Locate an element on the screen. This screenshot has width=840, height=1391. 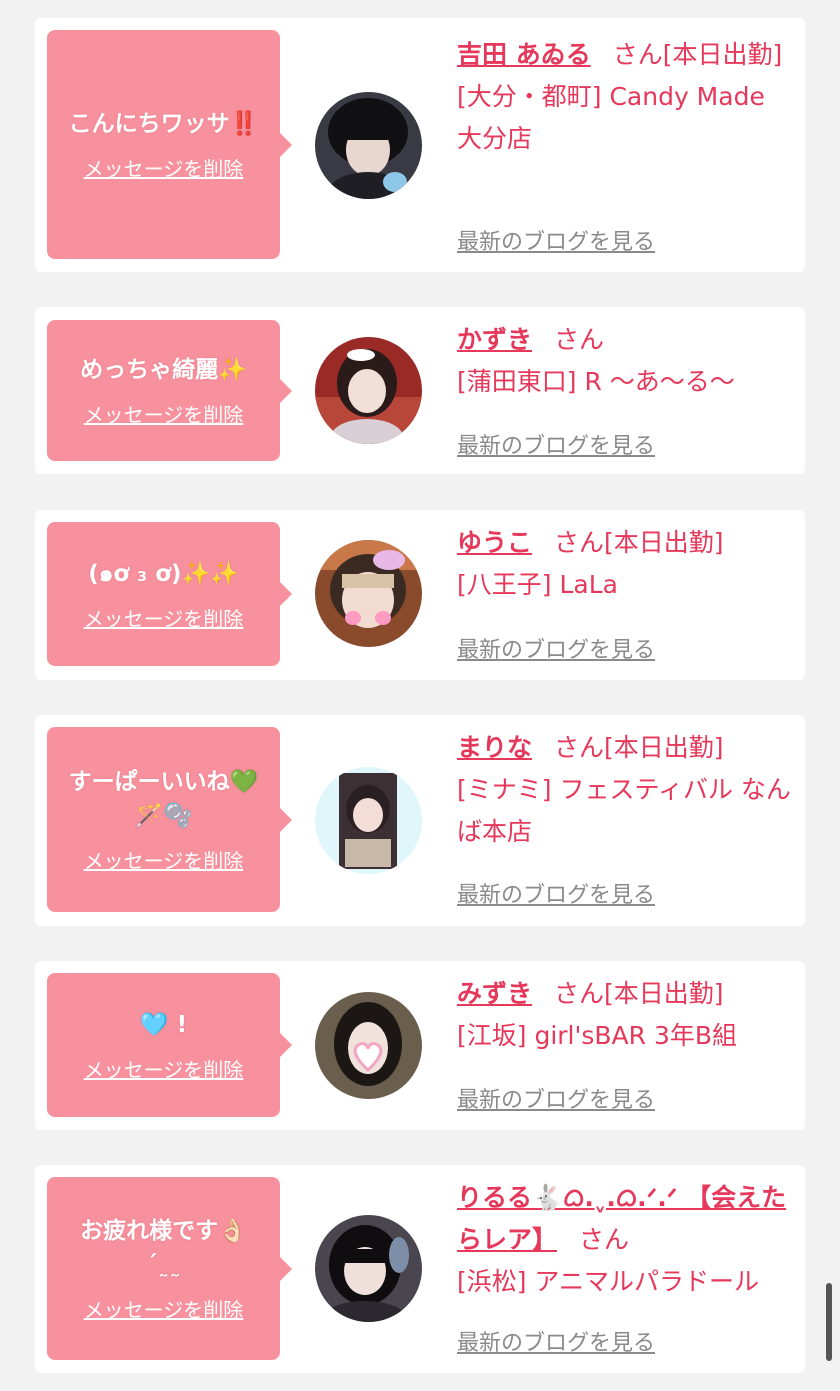
shop-name: [八王子] LaLa is located at coordinates (537, 584).